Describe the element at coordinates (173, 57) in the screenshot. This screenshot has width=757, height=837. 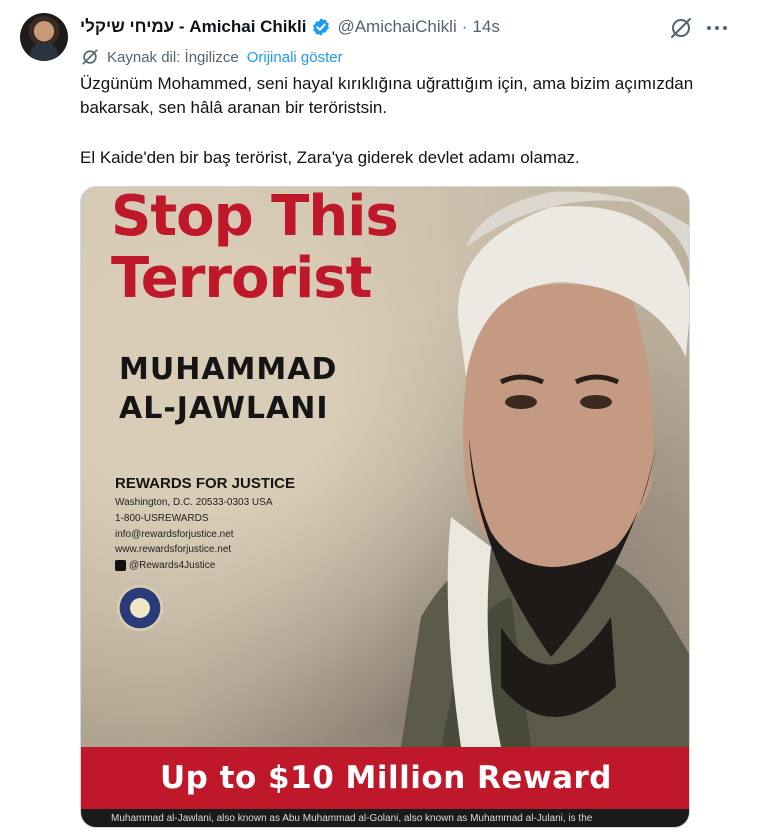
I see `source-language-label: Kaynak dil: İngilizce` at that location.